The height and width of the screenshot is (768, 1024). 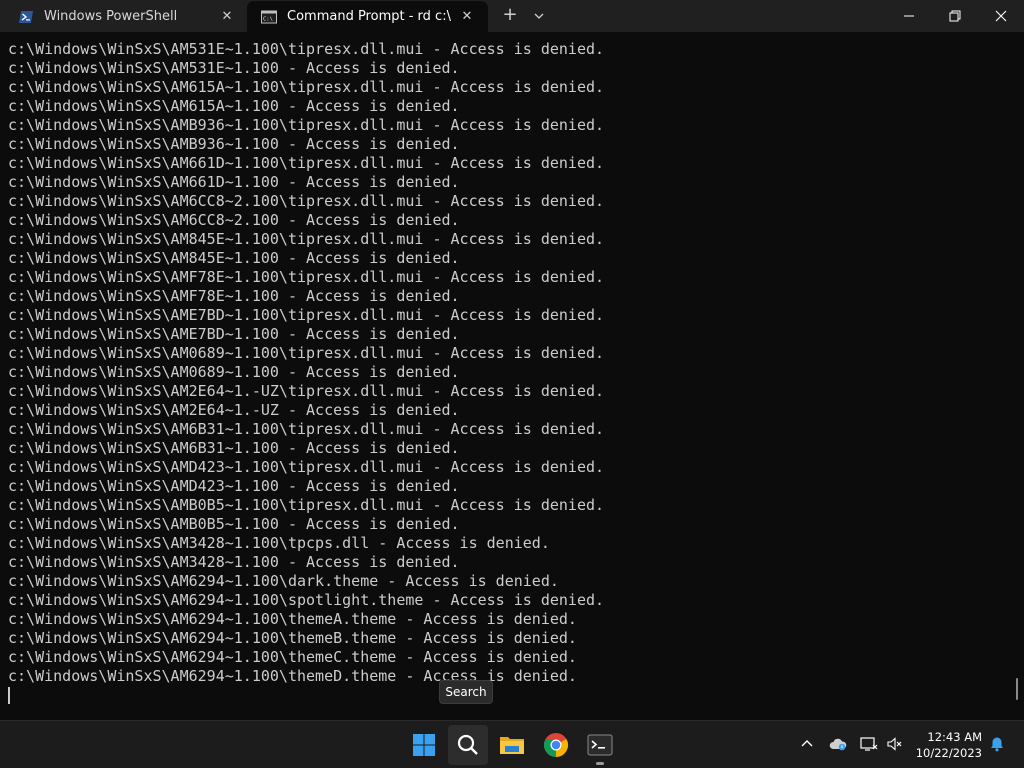 What do you see at coordinates (466, 692) in the screenshot?
I see `search-tooltip: Search` at bounding box center [466, 692].